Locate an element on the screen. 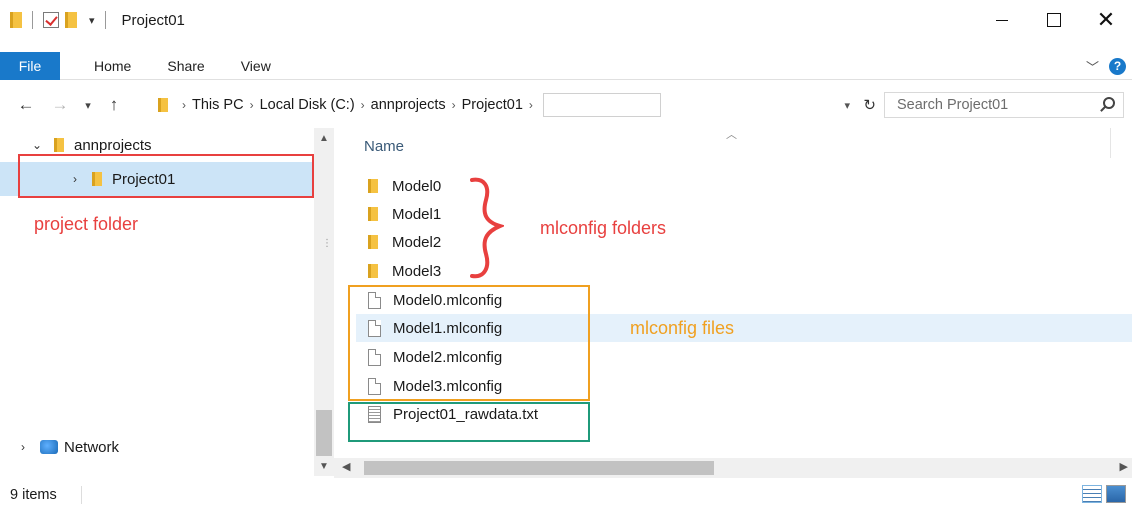  mlconfig-folders-annotation: mlconfig folders is located at coordinates (603, 228).